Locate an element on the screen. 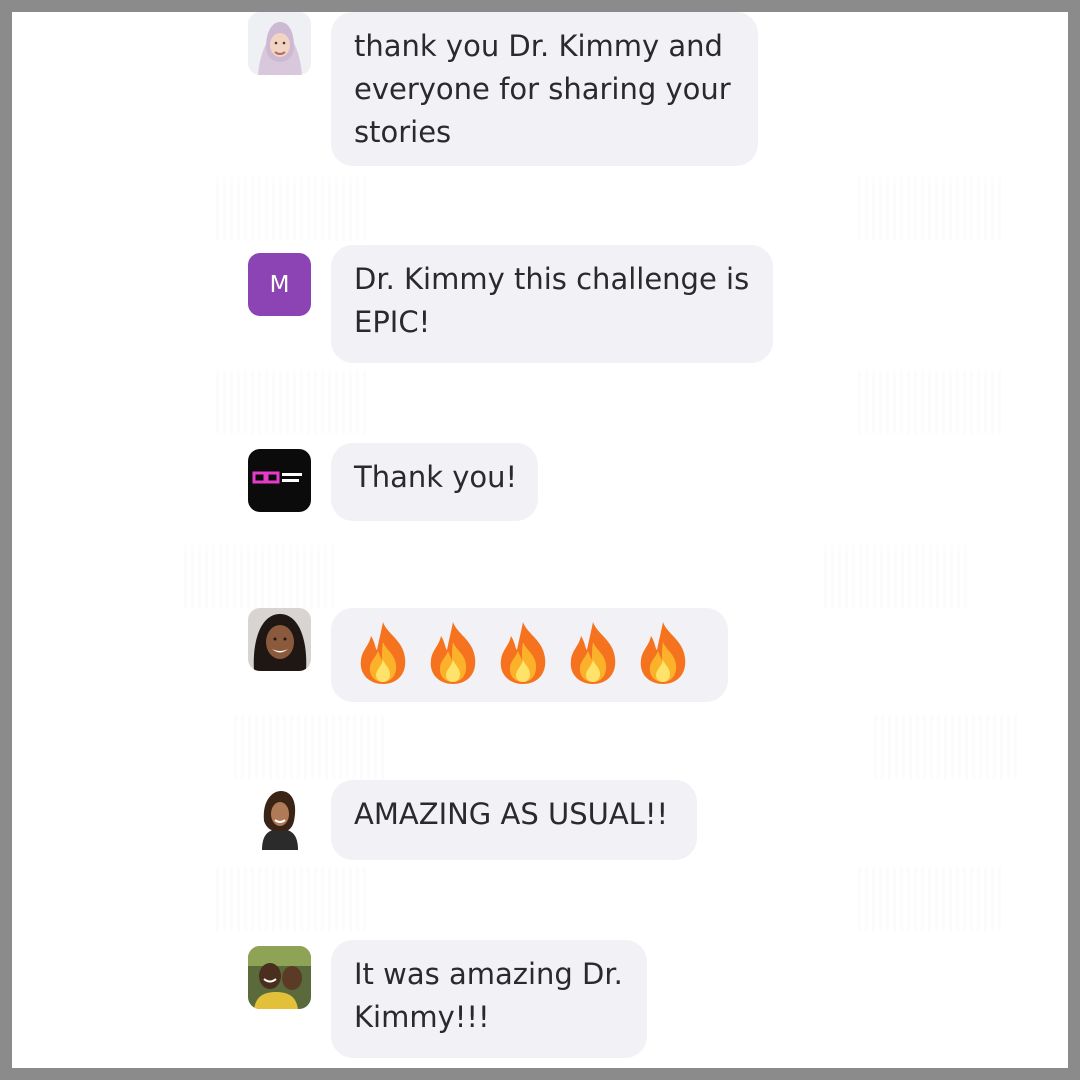  message-text-line: thank you Dr. Kimmy and is located at coordinates (538, 46).